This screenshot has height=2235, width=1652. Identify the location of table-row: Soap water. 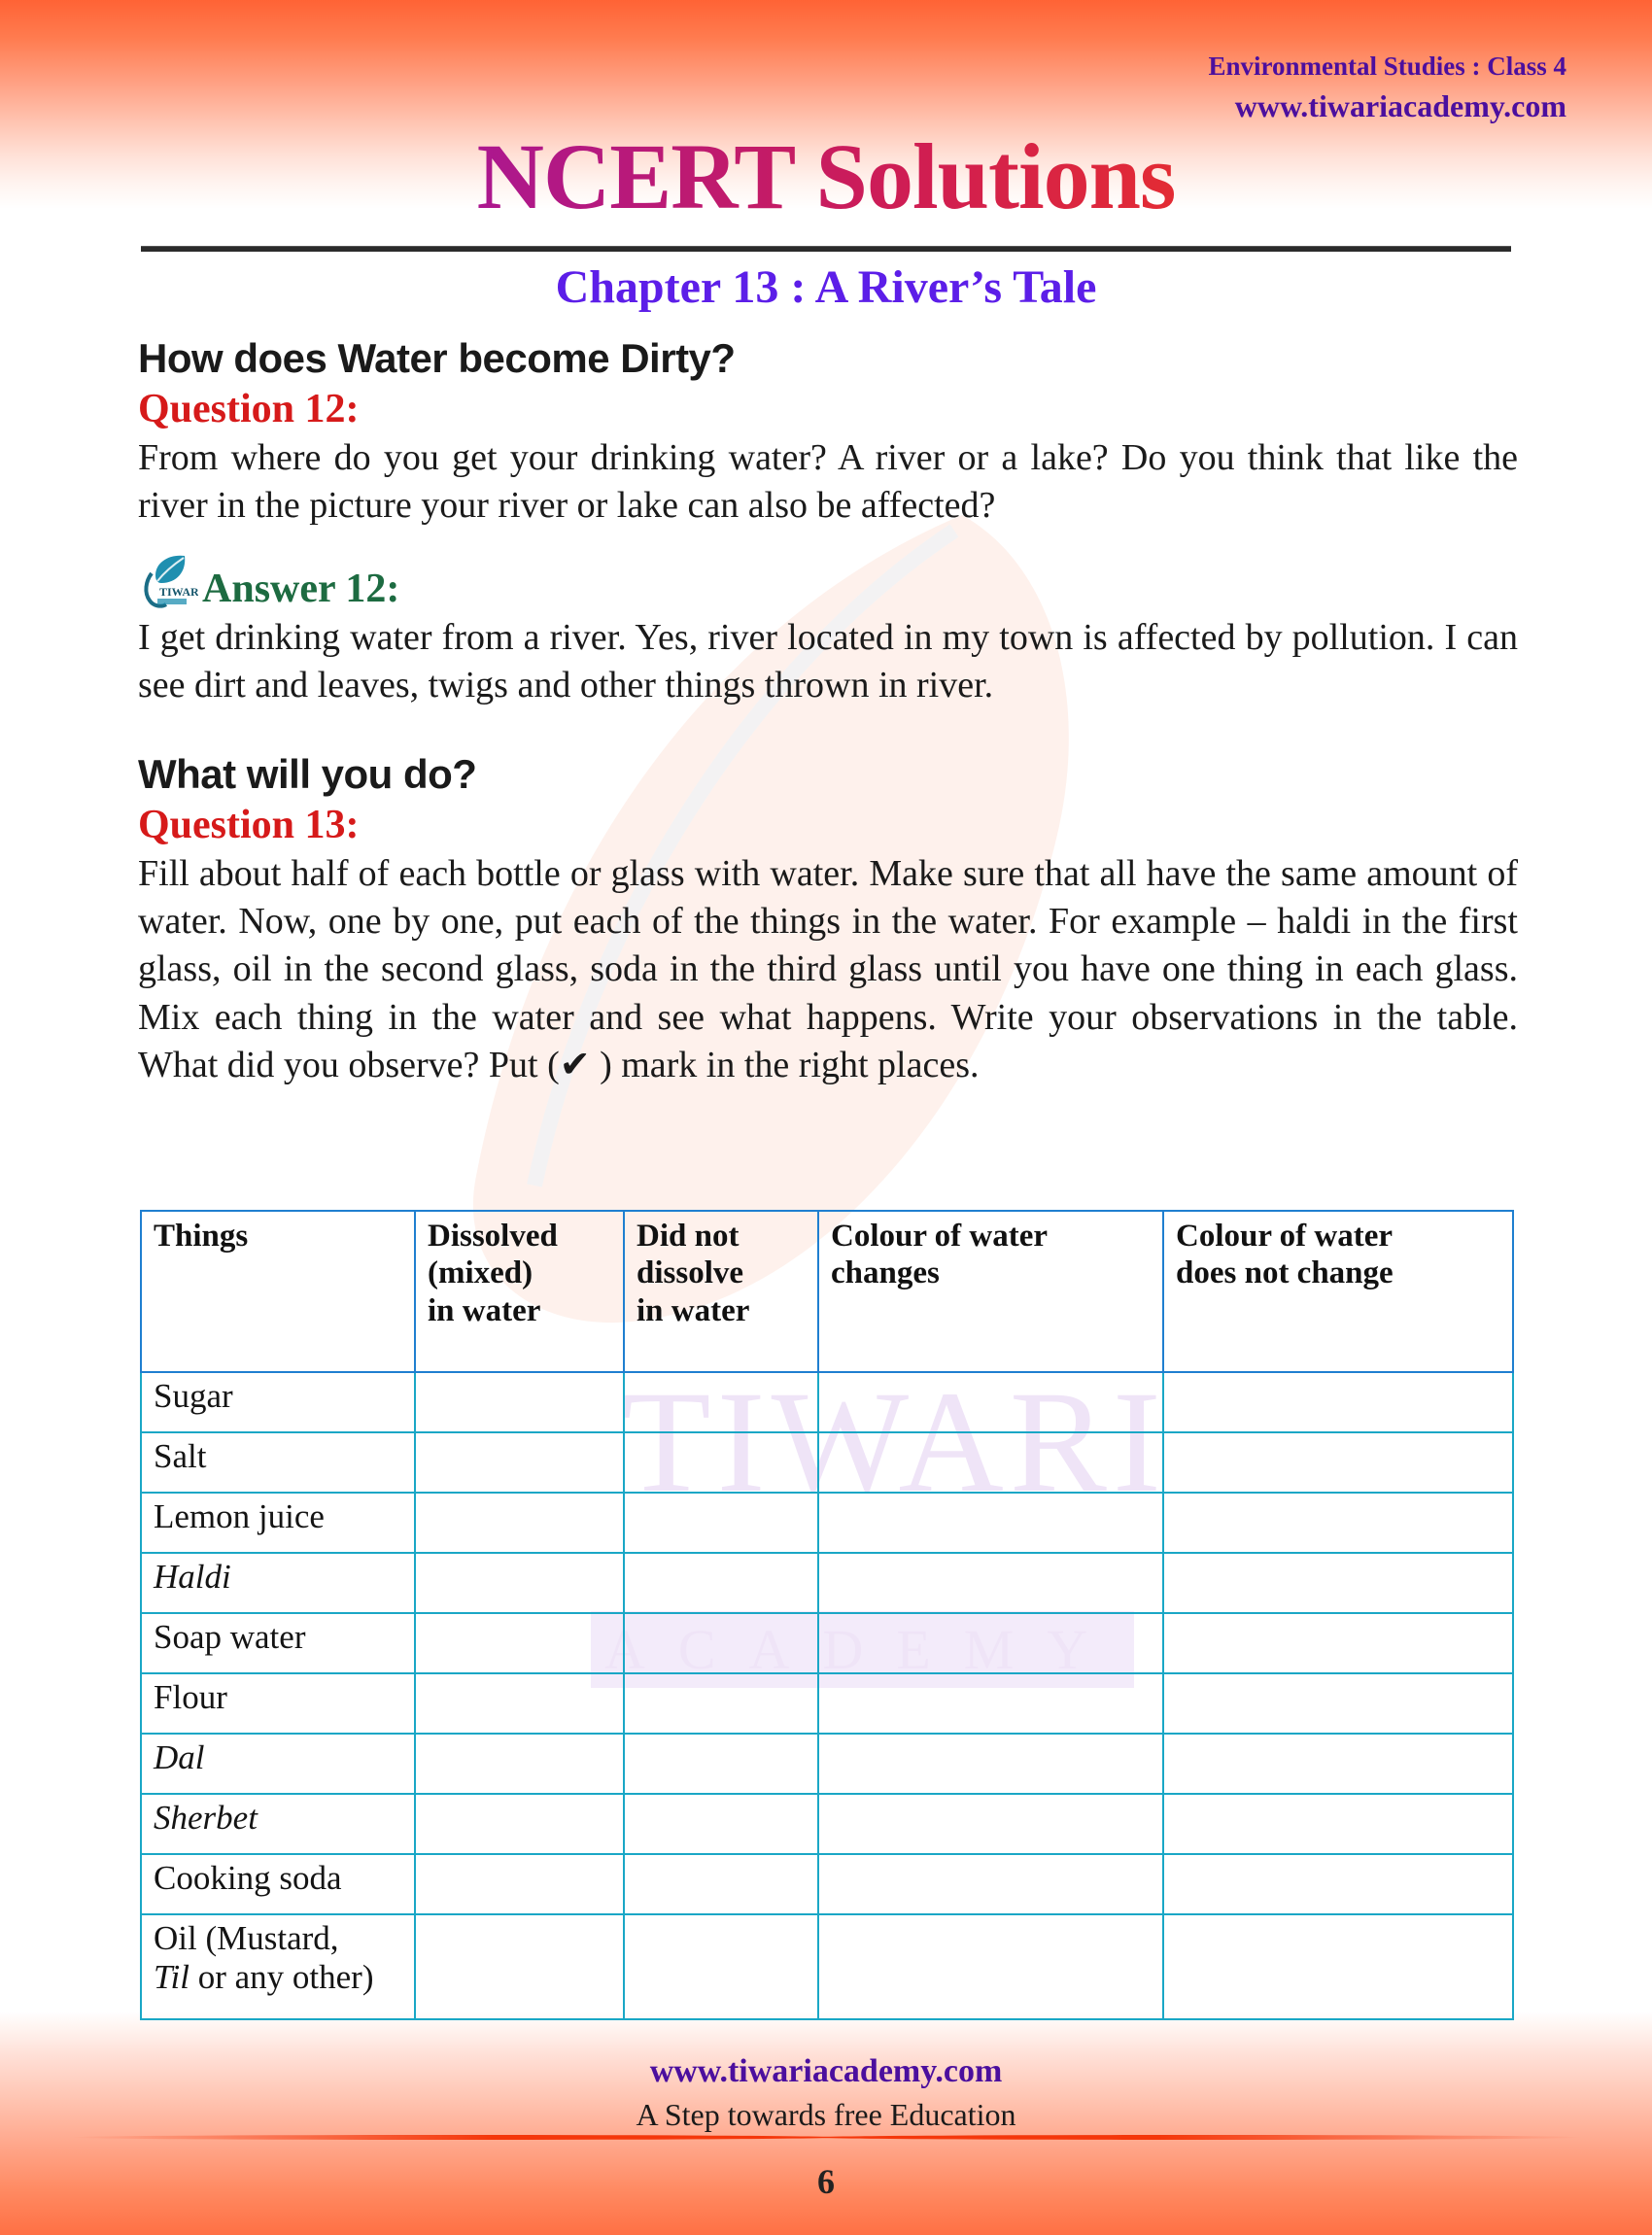
(827, 1643).